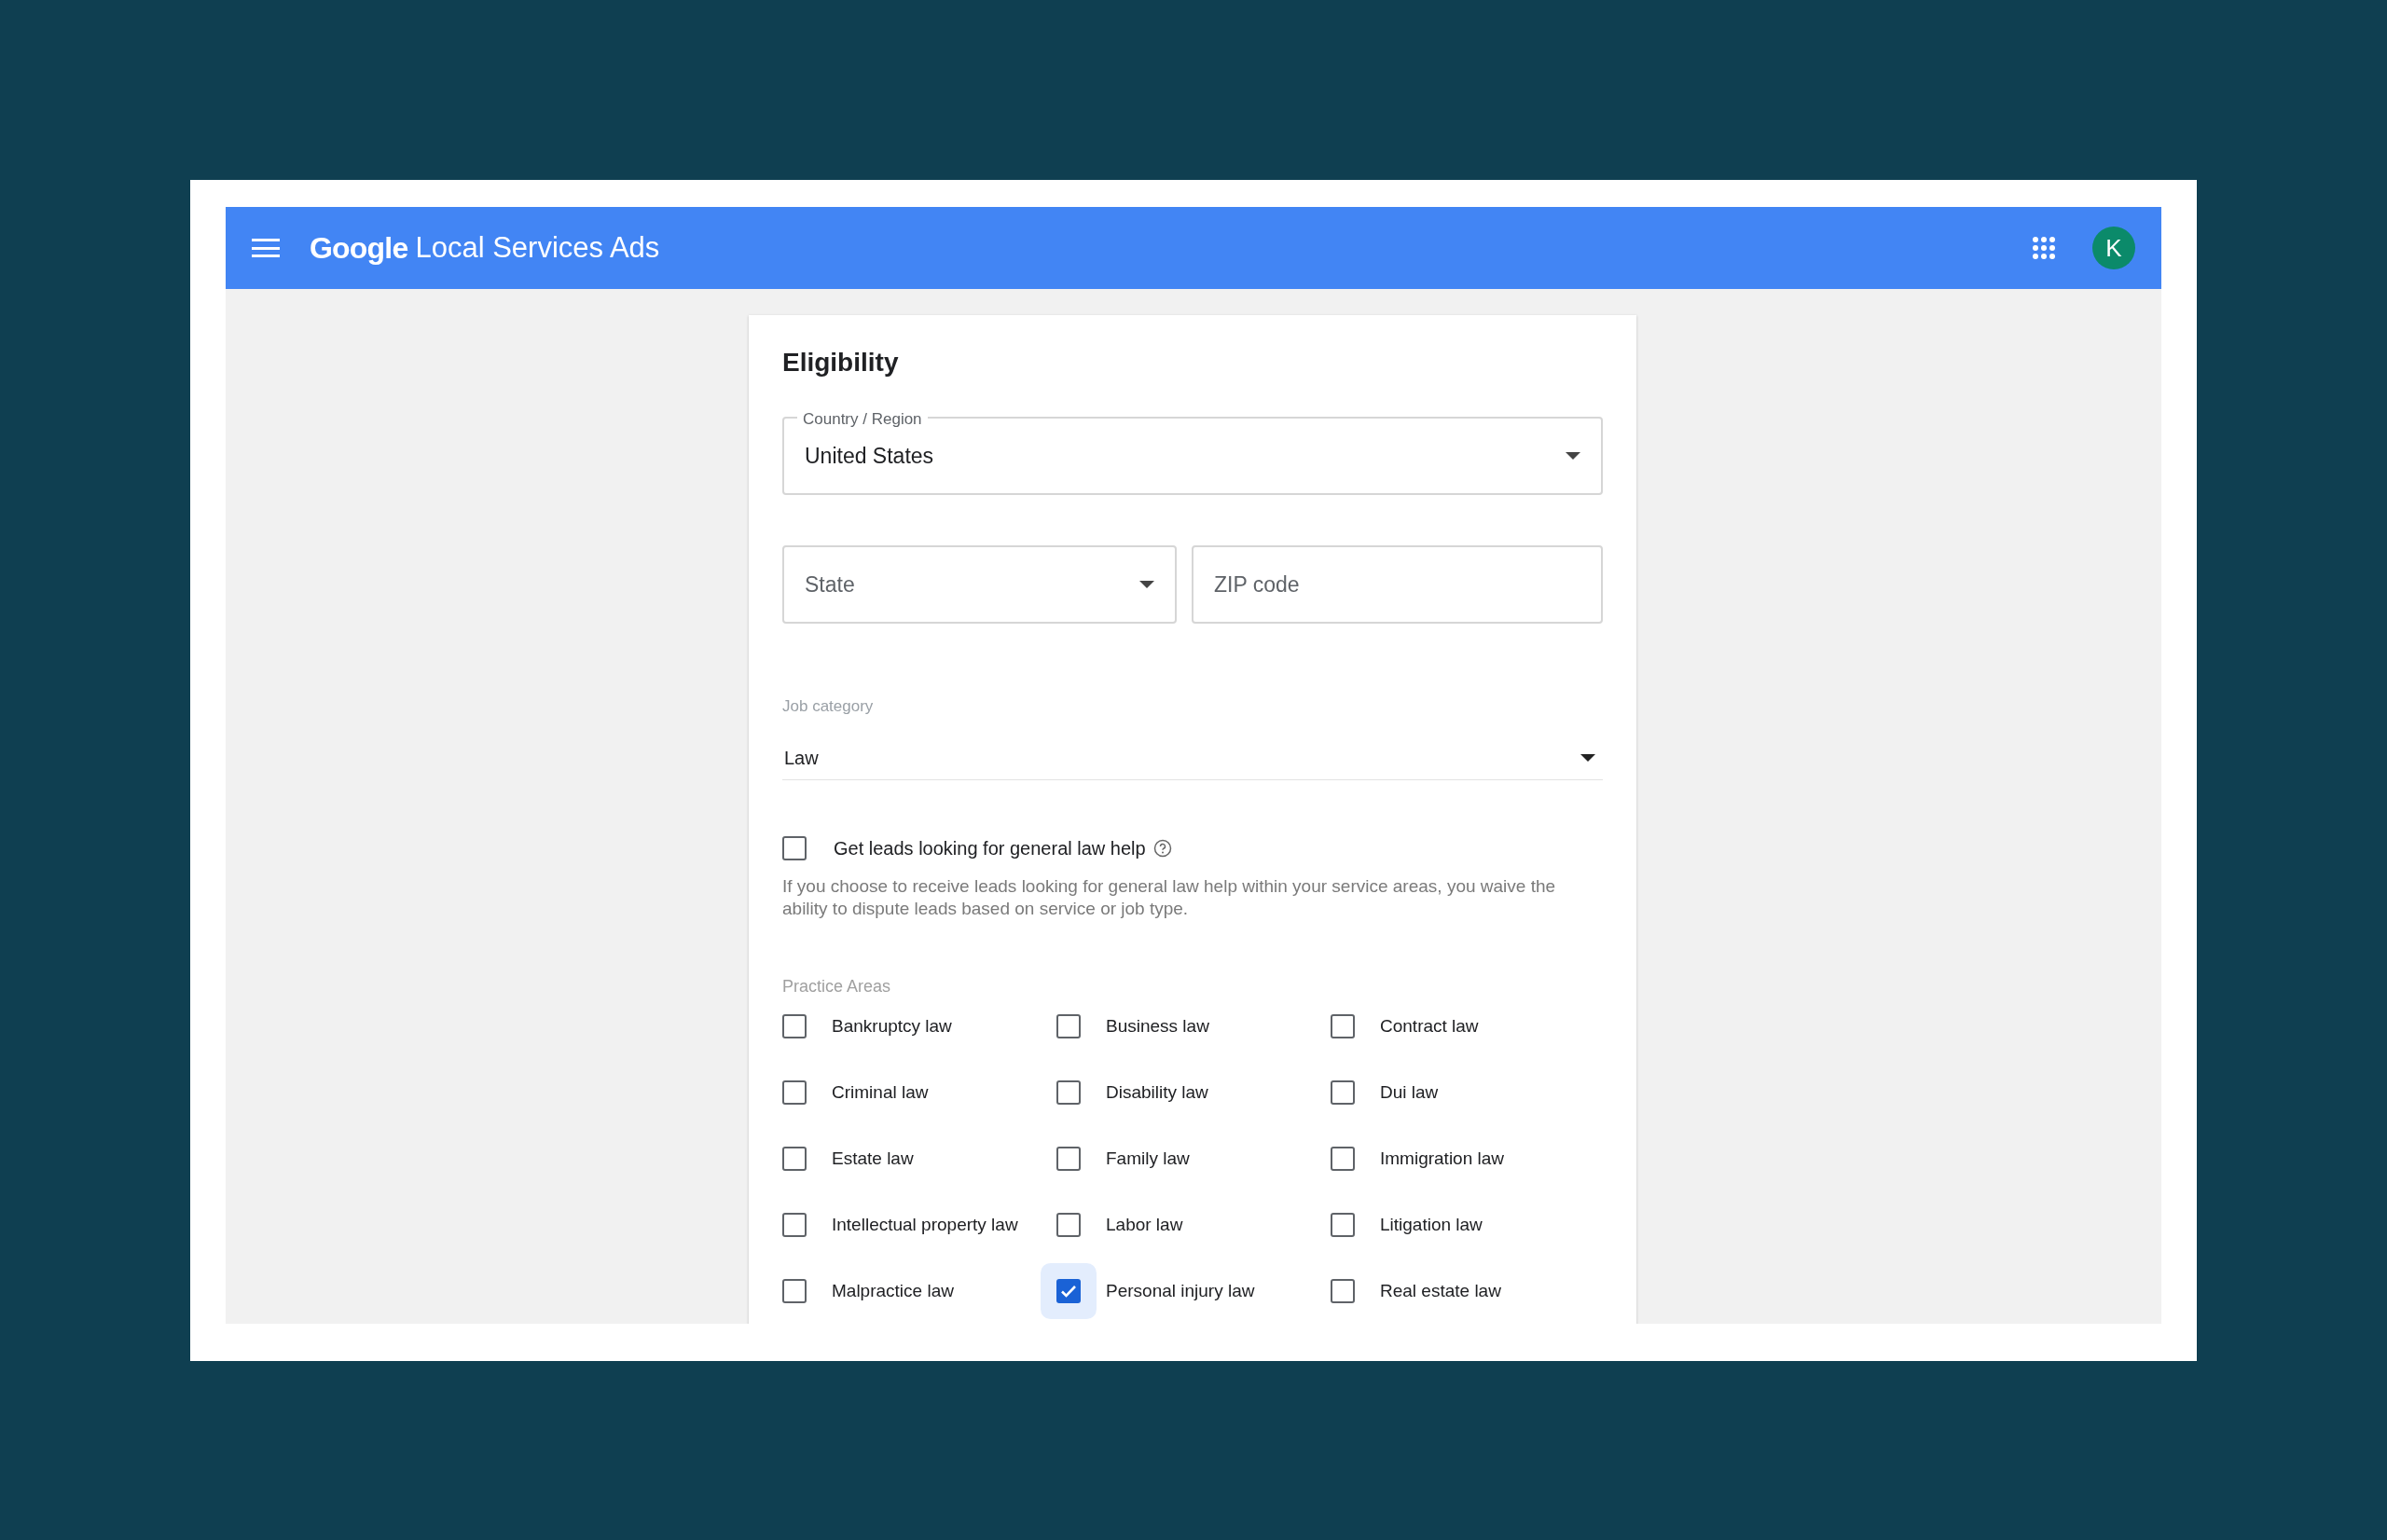  Describe the element at coordinates (880, 1092) in the screenshot. I see `checkbox-label: Criminal law` at that location.